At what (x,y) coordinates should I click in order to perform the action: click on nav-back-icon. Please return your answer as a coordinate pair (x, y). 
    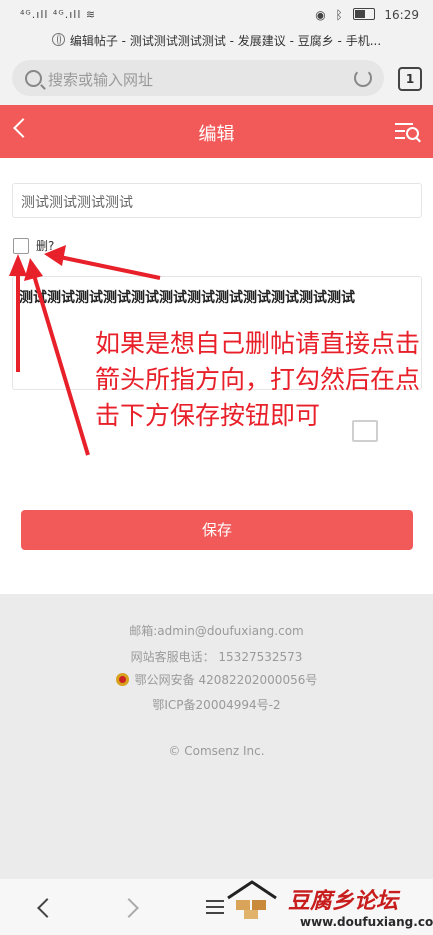
    Looking at the image, I should click on (47, 908).